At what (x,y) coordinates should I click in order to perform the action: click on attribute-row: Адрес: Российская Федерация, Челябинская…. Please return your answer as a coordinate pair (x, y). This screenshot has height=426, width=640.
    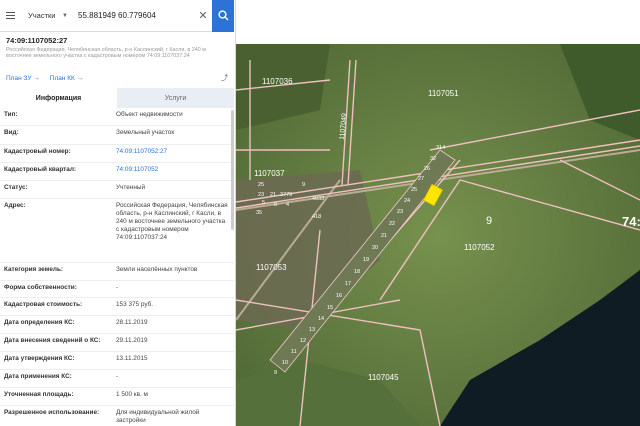
    Looking at the image, I should click on (117, 231).